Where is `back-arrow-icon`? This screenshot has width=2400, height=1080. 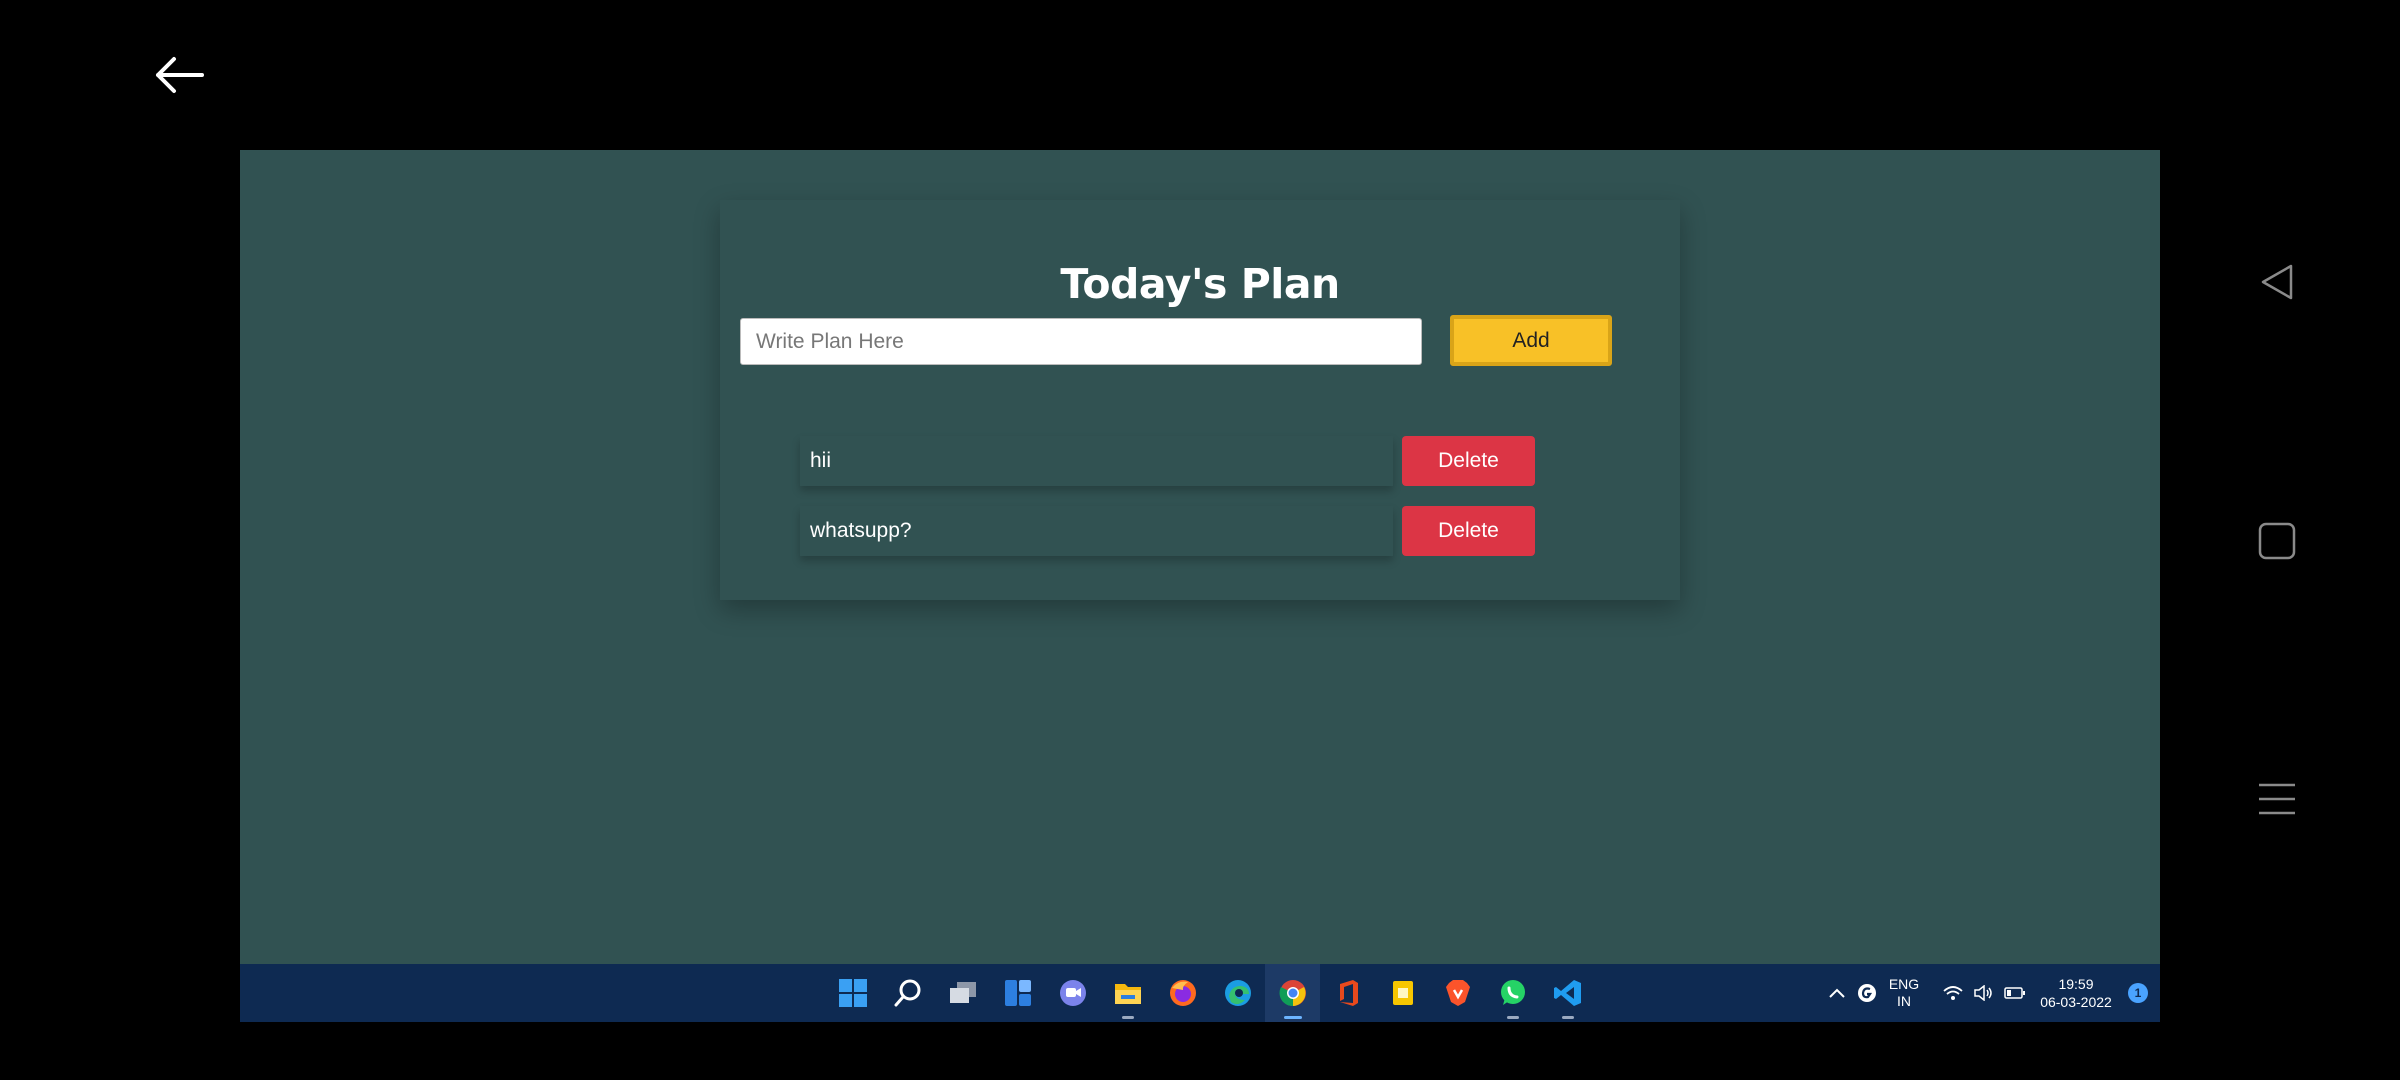 back-arrow-icon is located at coordinates (178, 75).